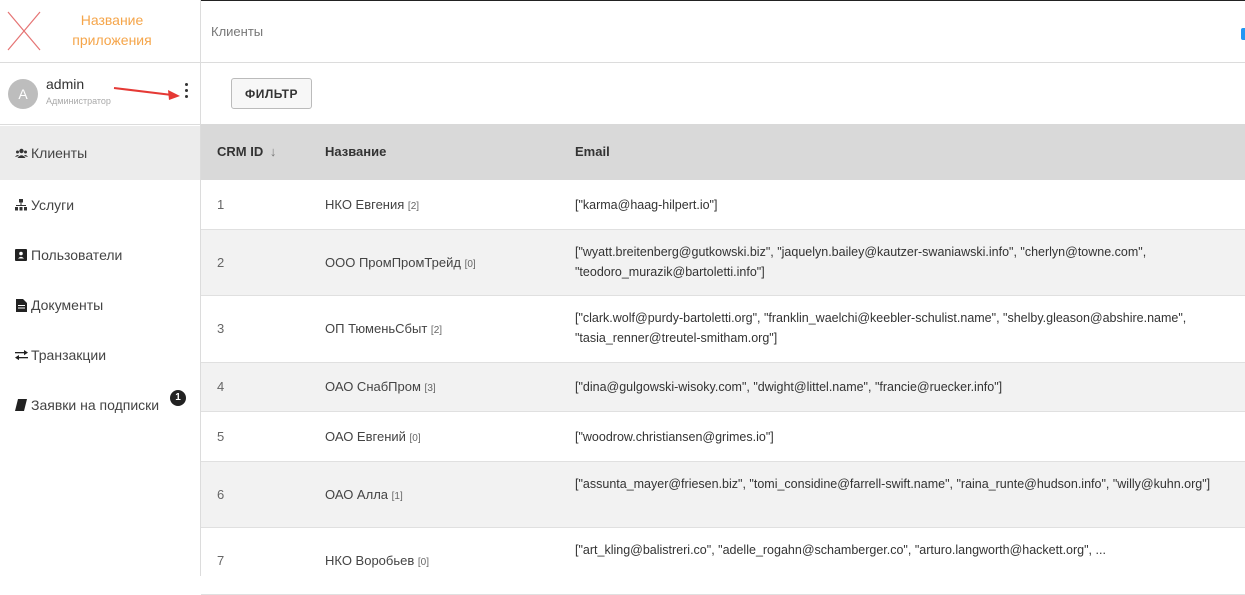 This screenshot has height=595, width=1245. I want to click on cell-name: НКО Воробьев [0], so click(377, 560).